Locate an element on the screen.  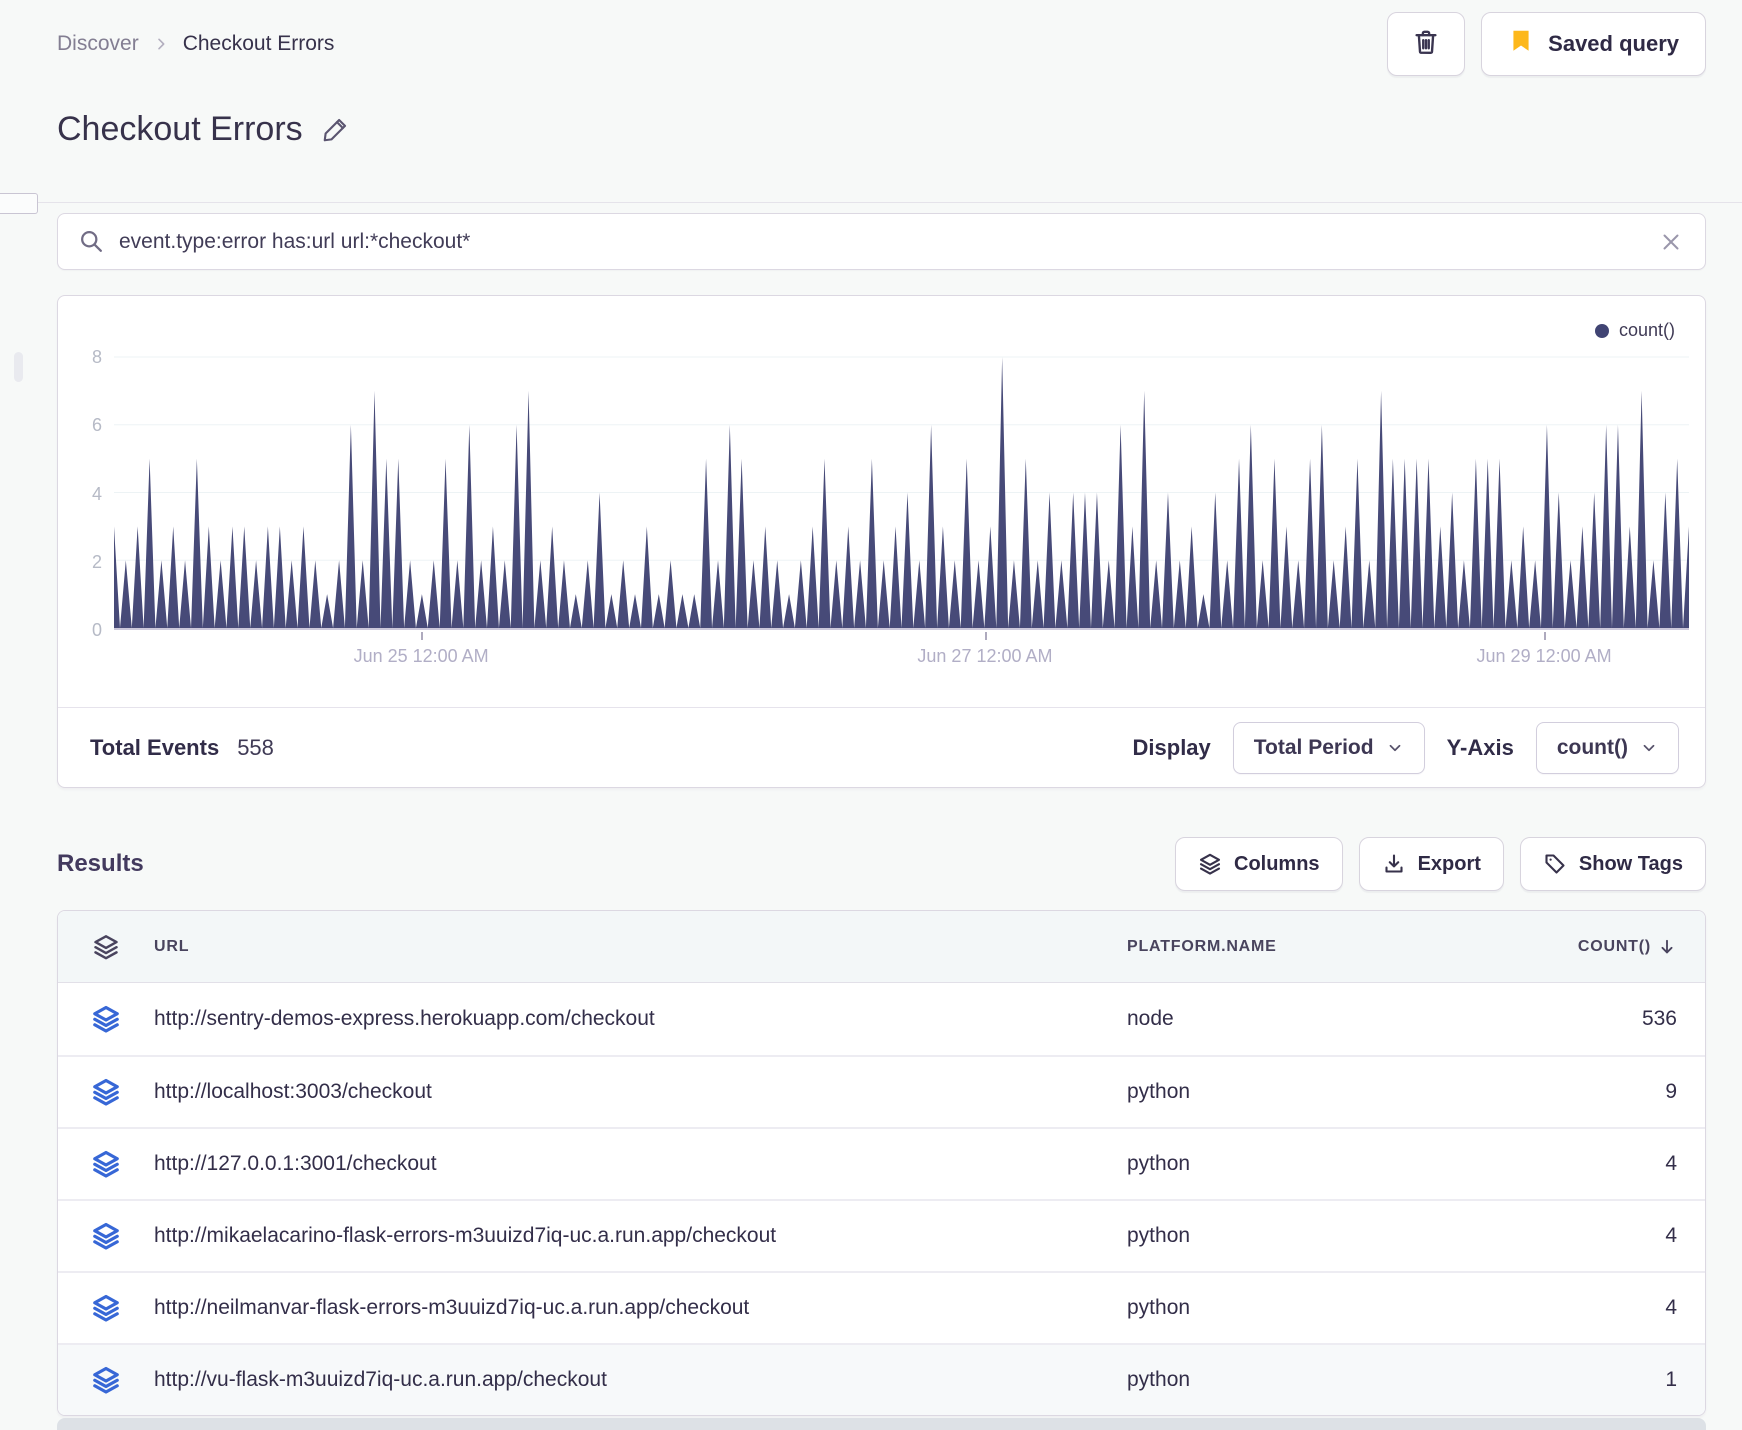
columns-button: Columns is located at coordinates (1259, 864).